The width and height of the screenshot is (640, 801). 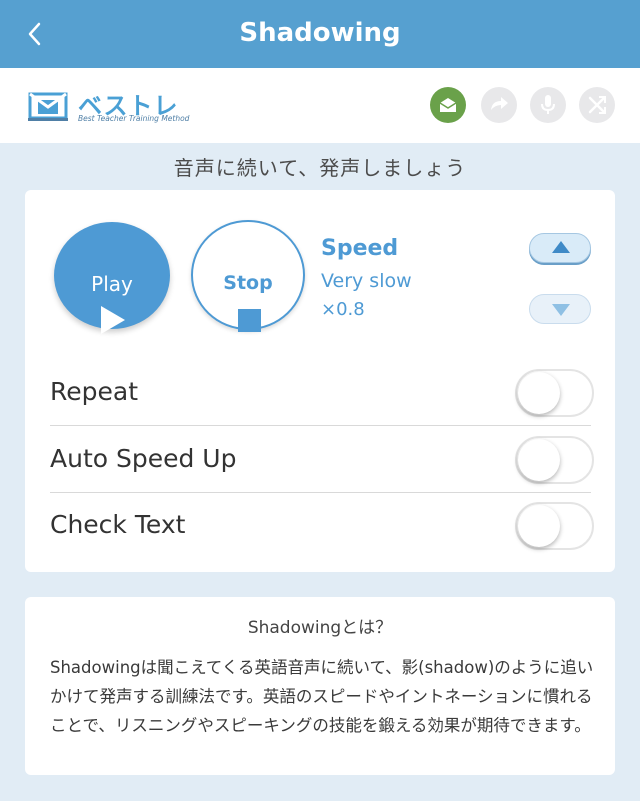 I want to click on play-label: Play, so click(x=112, y=284).